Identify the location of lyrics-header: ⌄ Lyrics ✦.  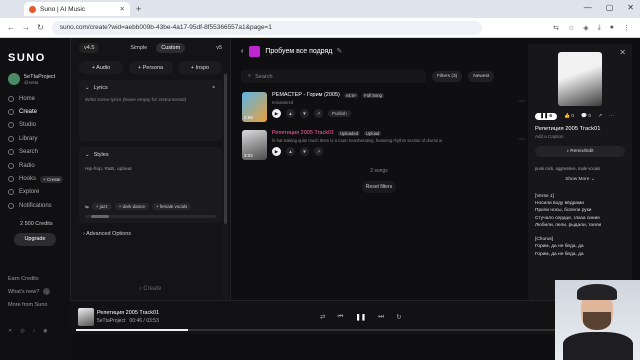
(150, 88).